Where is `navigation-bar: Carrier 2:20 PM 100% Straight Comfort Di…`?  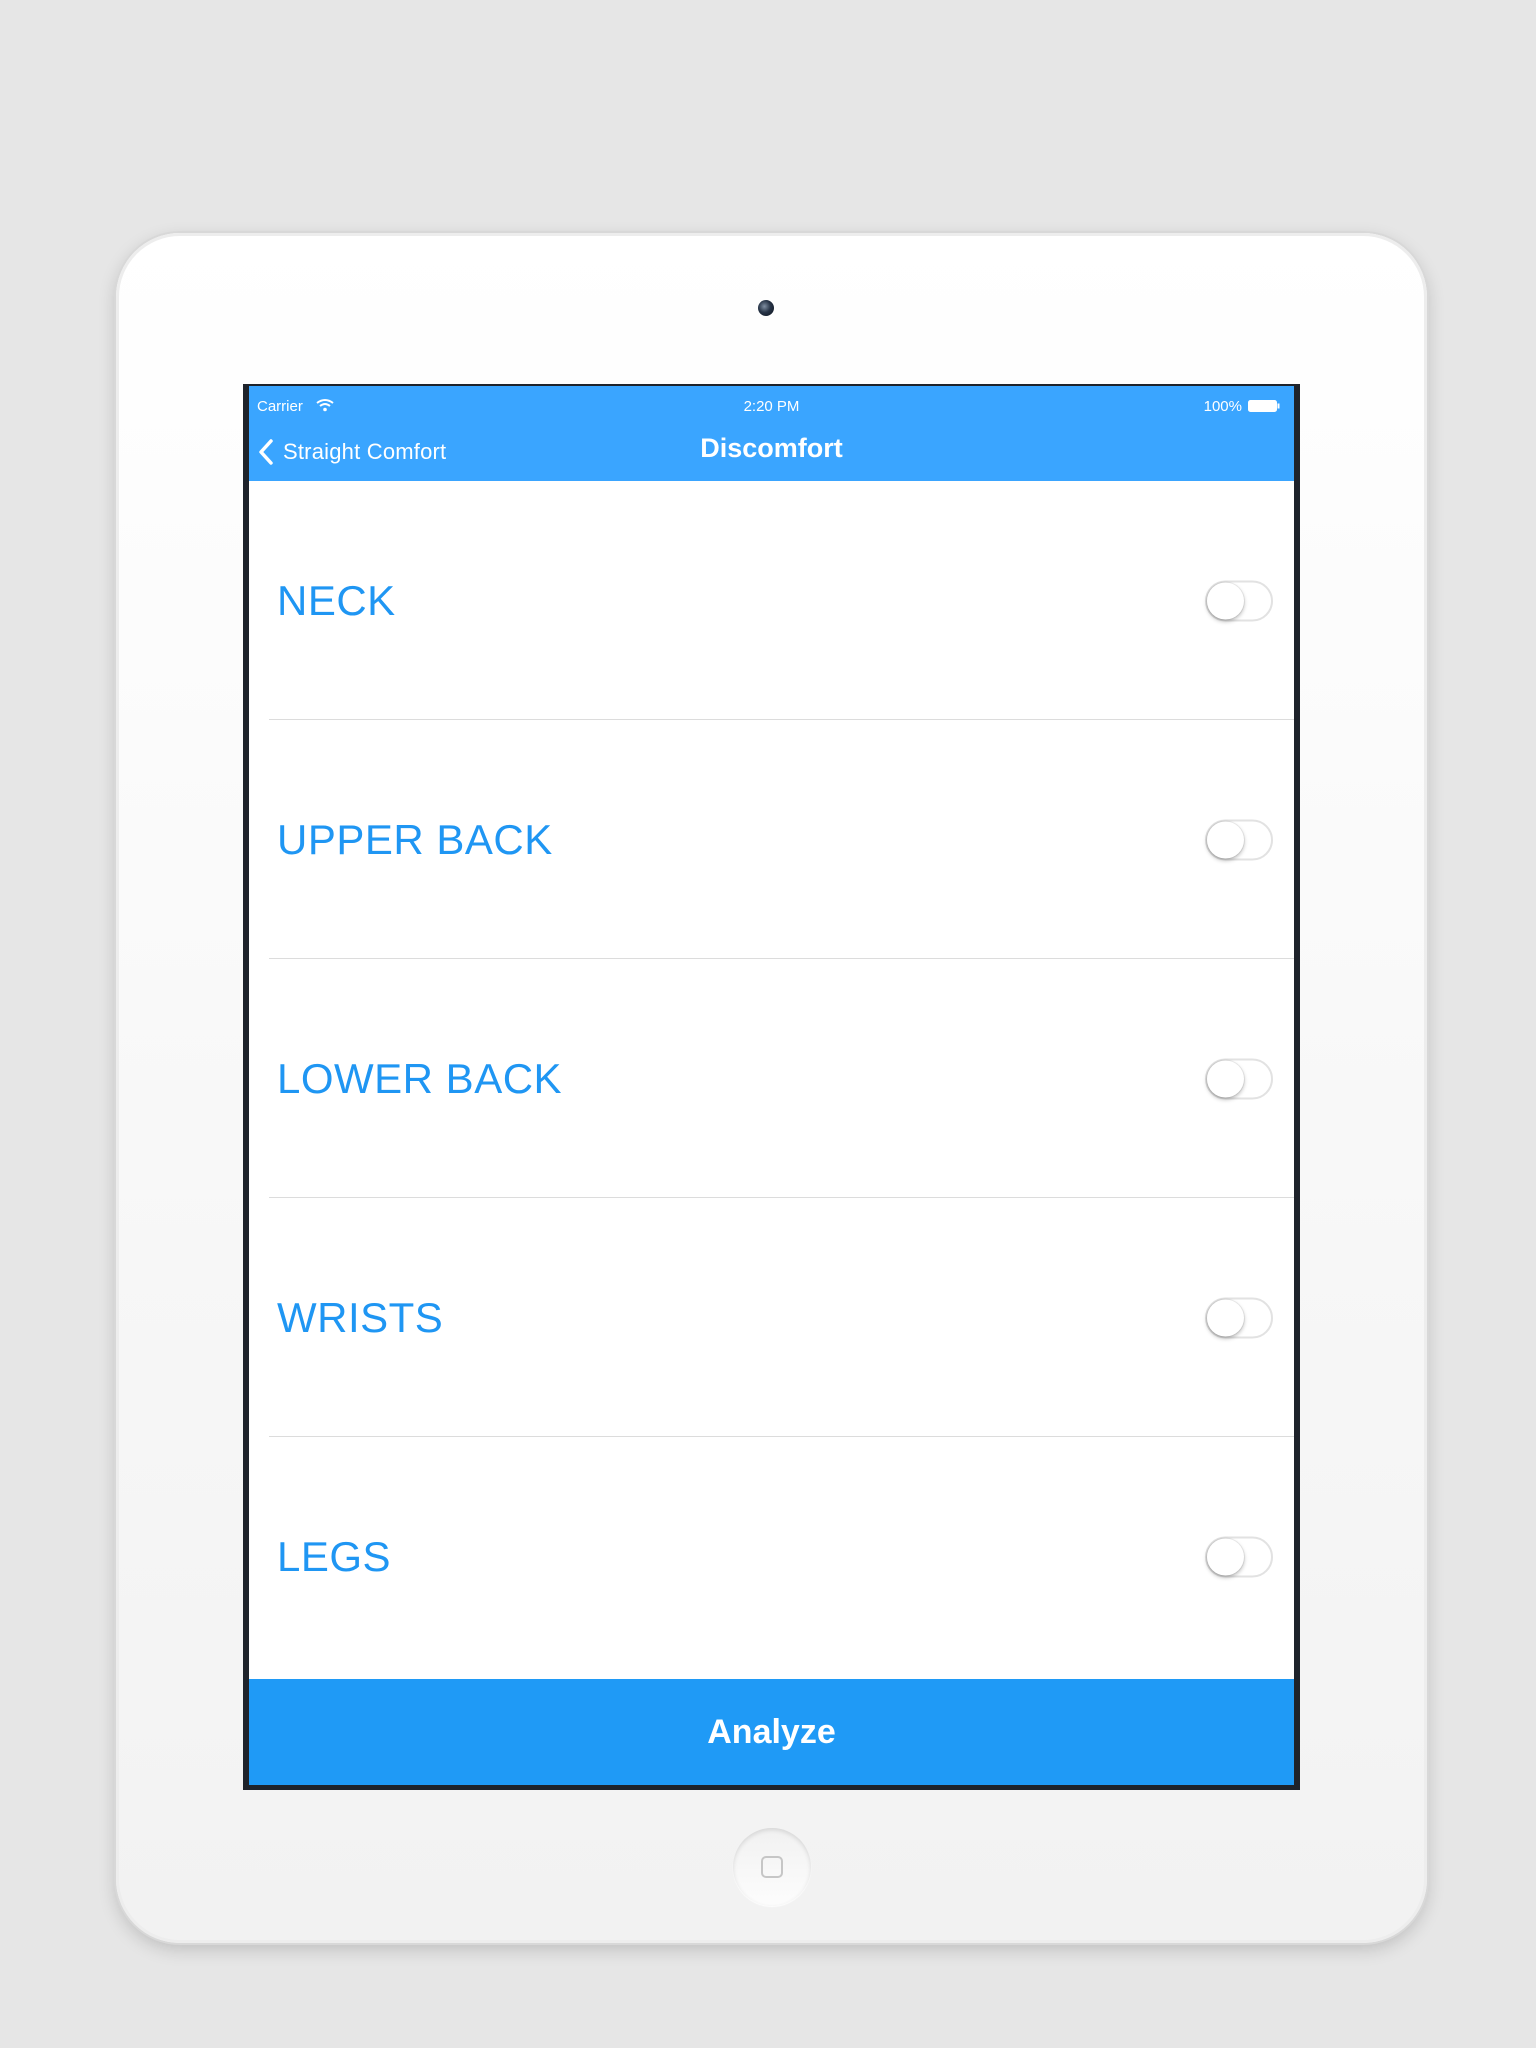 navigation-bar: Carrier 2:20 PM 100% Straight Comfort Di… is located at coordinates (771, 433).